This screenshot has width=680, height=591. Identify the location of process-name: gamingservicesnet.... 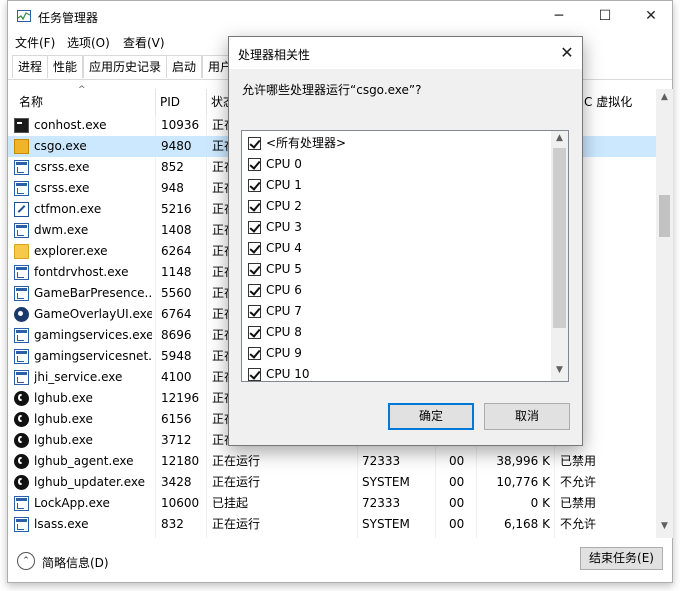
(93, 356).